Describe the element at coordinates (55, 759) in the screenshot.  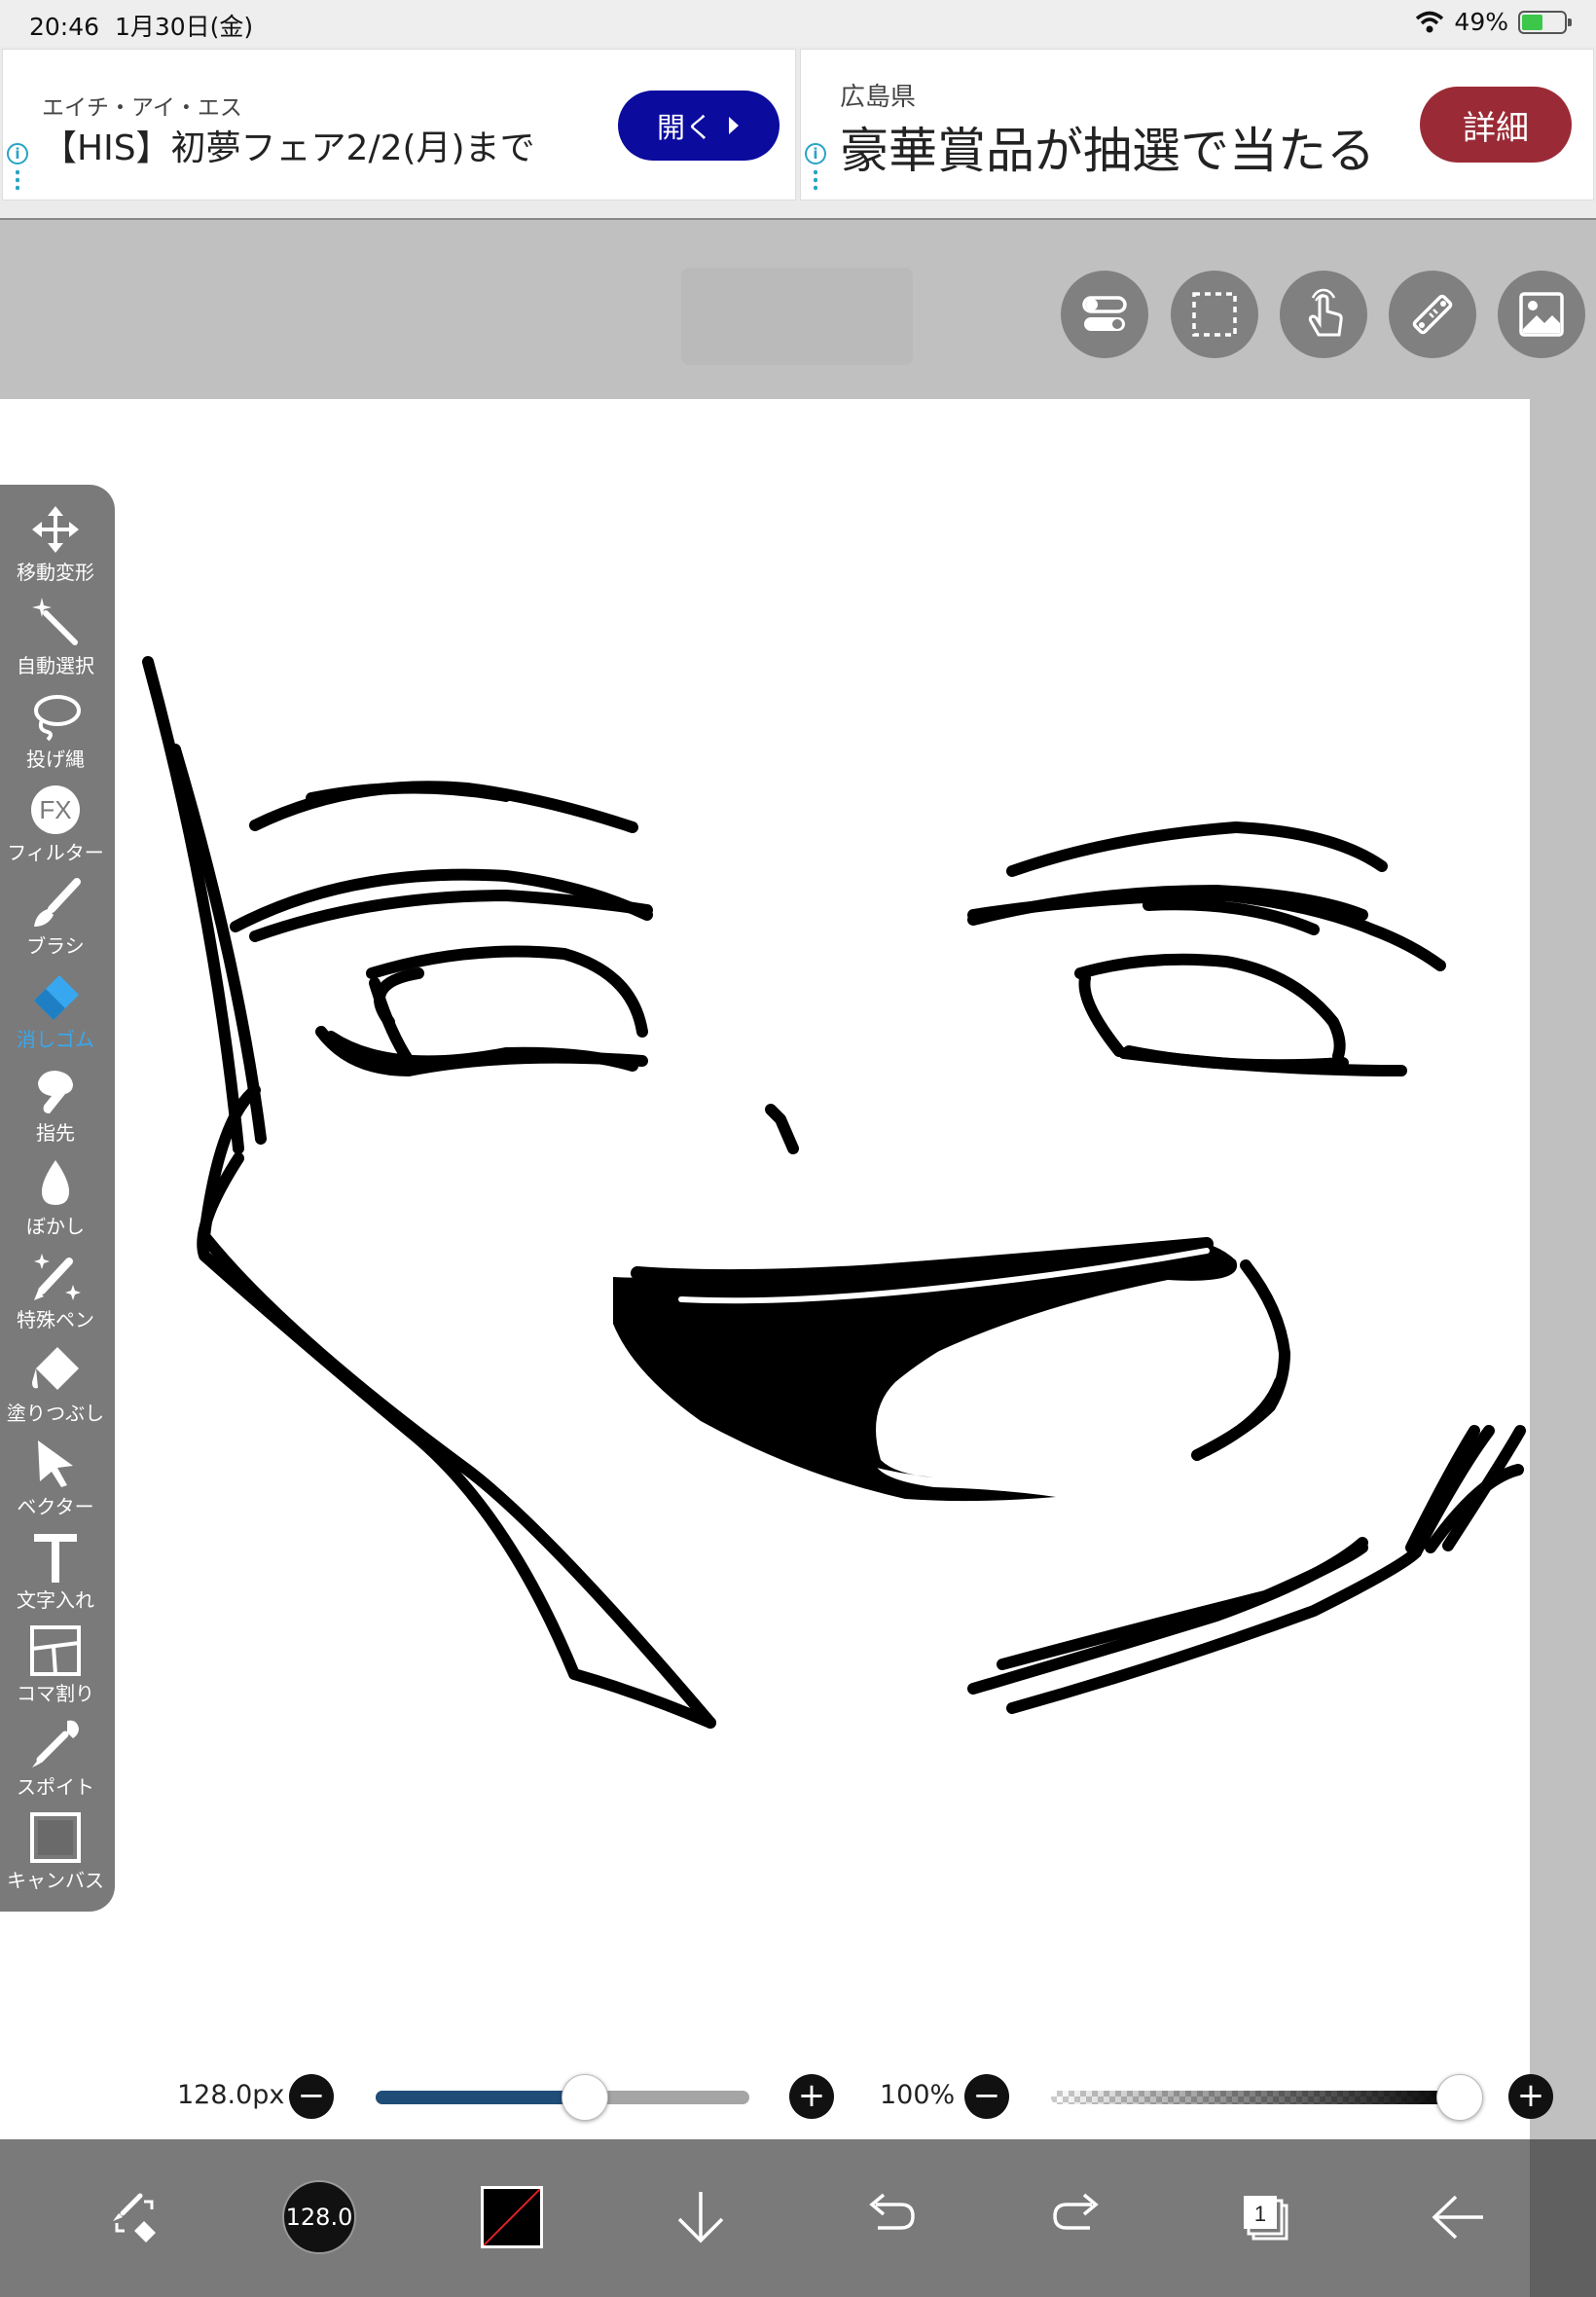
I see `tool-label: 投げ縄` at that location.